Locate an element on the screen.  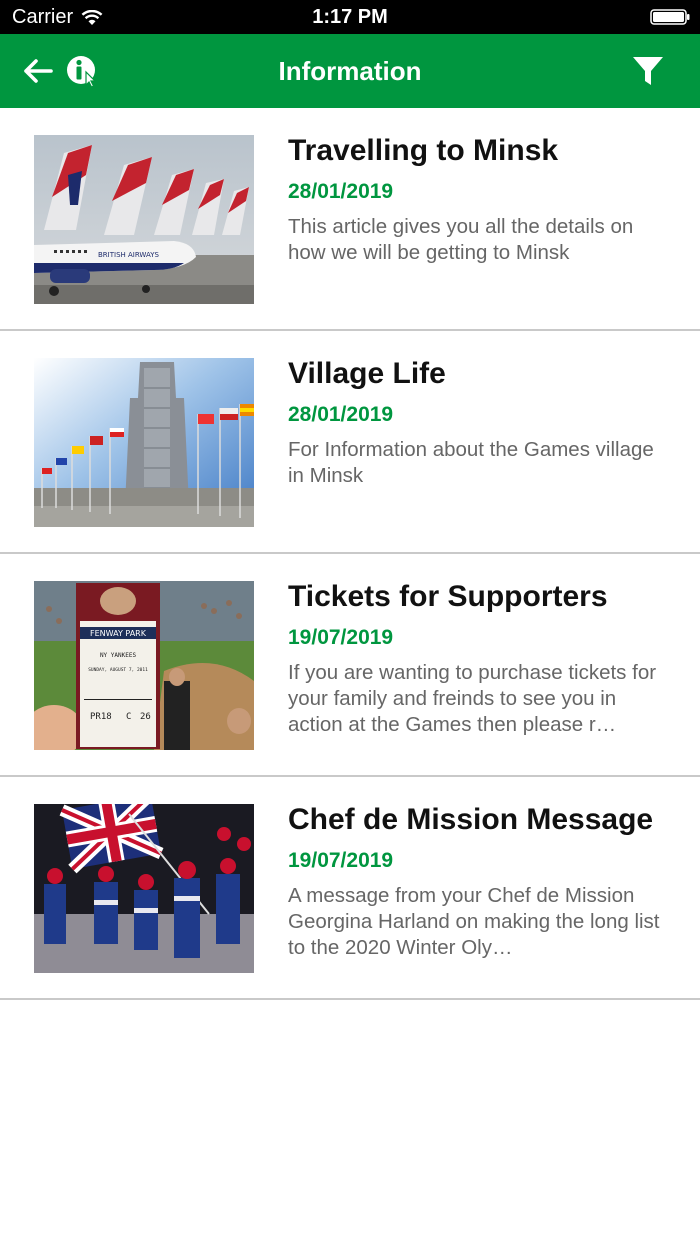
status-time: 1:17 PM is located at coordinates (350, 17).